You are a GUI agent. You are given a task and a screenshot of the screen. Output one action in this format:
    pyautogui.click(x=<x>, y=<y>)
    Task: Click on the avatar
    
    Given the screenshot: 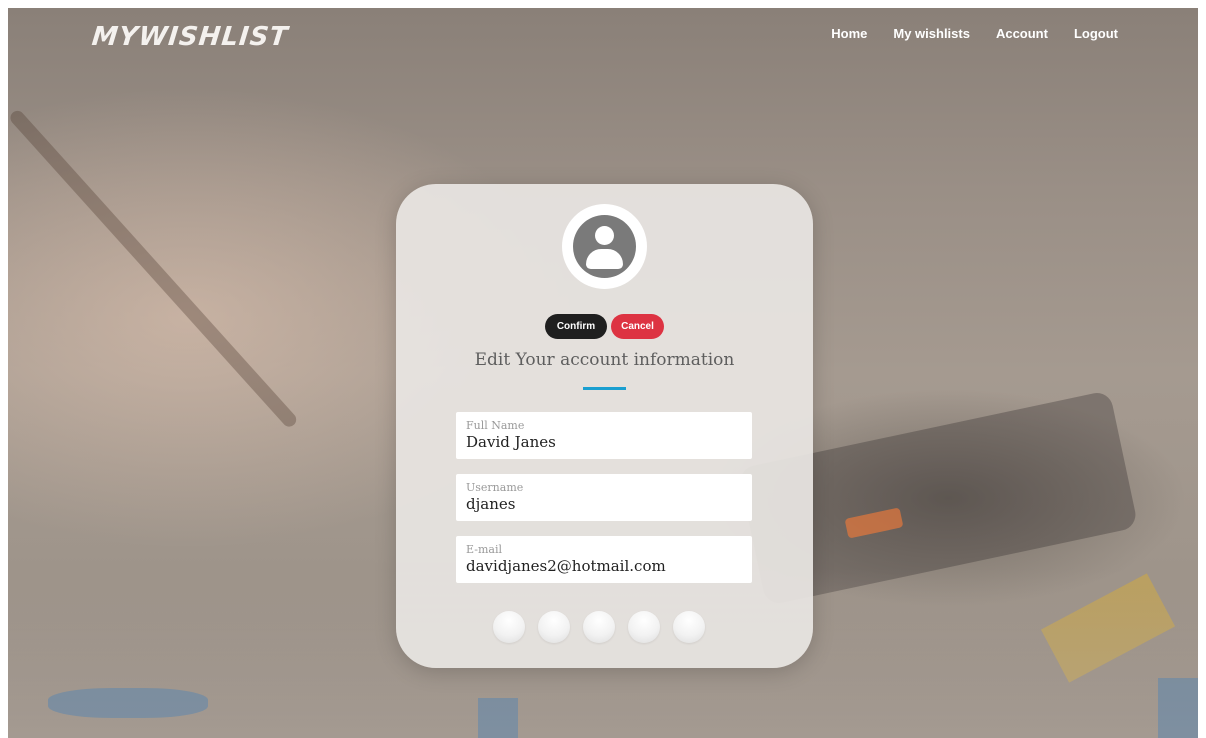 What is the action you would take?
    pyautogui.click(x=604, y=246)
    